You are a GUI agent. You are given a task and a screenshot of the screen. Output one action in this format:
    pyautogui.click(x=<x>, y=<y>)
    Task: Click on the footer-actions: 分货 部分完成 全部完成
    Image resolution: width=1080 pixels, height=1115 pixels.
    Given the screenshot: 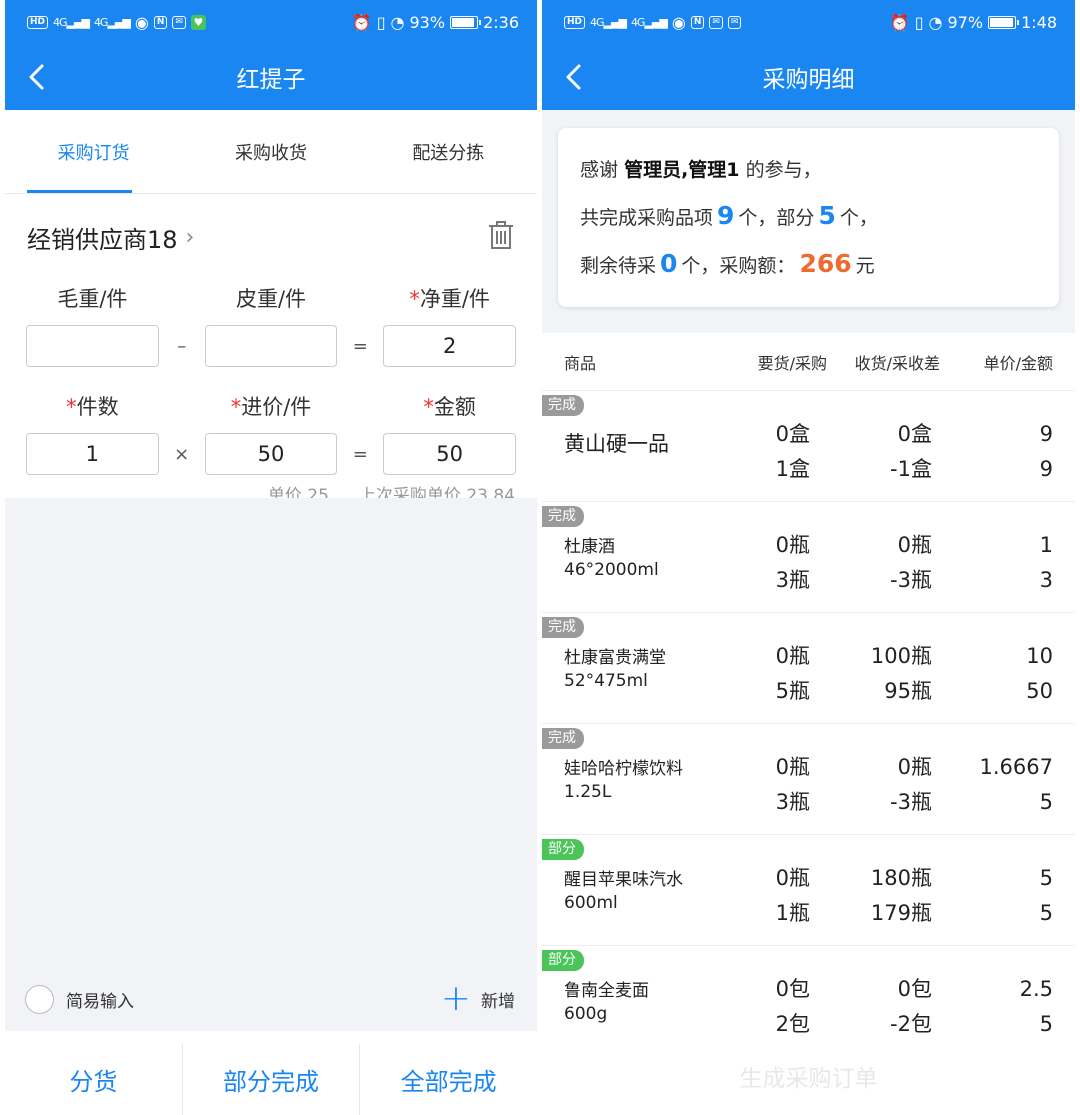 What is the action you would take?
    pyautogui.click(x=271, y=1079)
    